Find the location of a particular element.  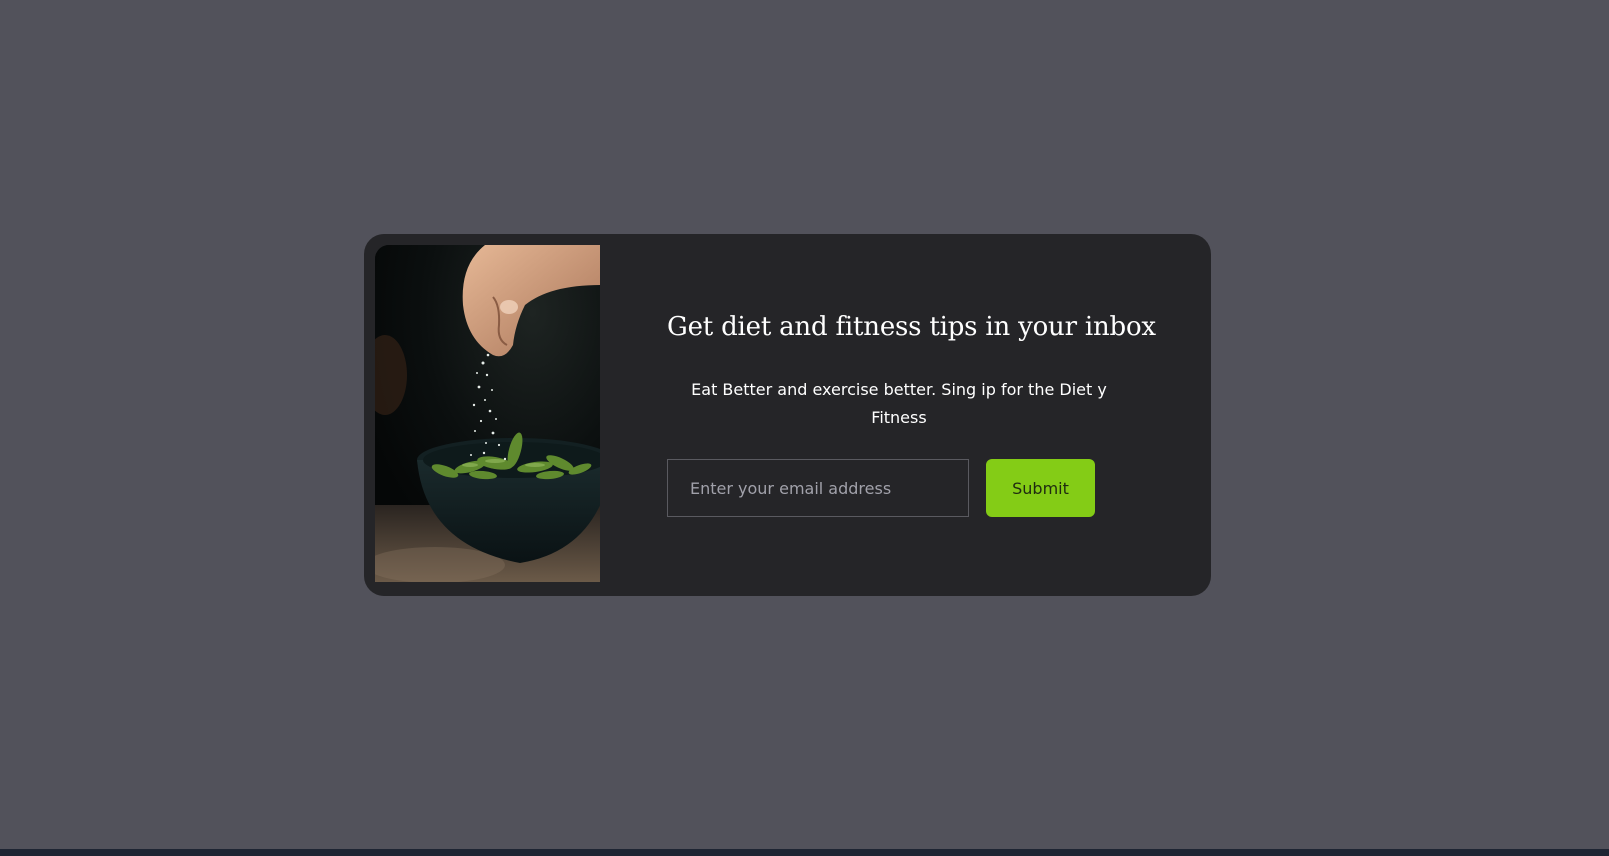

newsletter-title: Get diet and fitness tips in your inbox is located at coordinates (911, 327).